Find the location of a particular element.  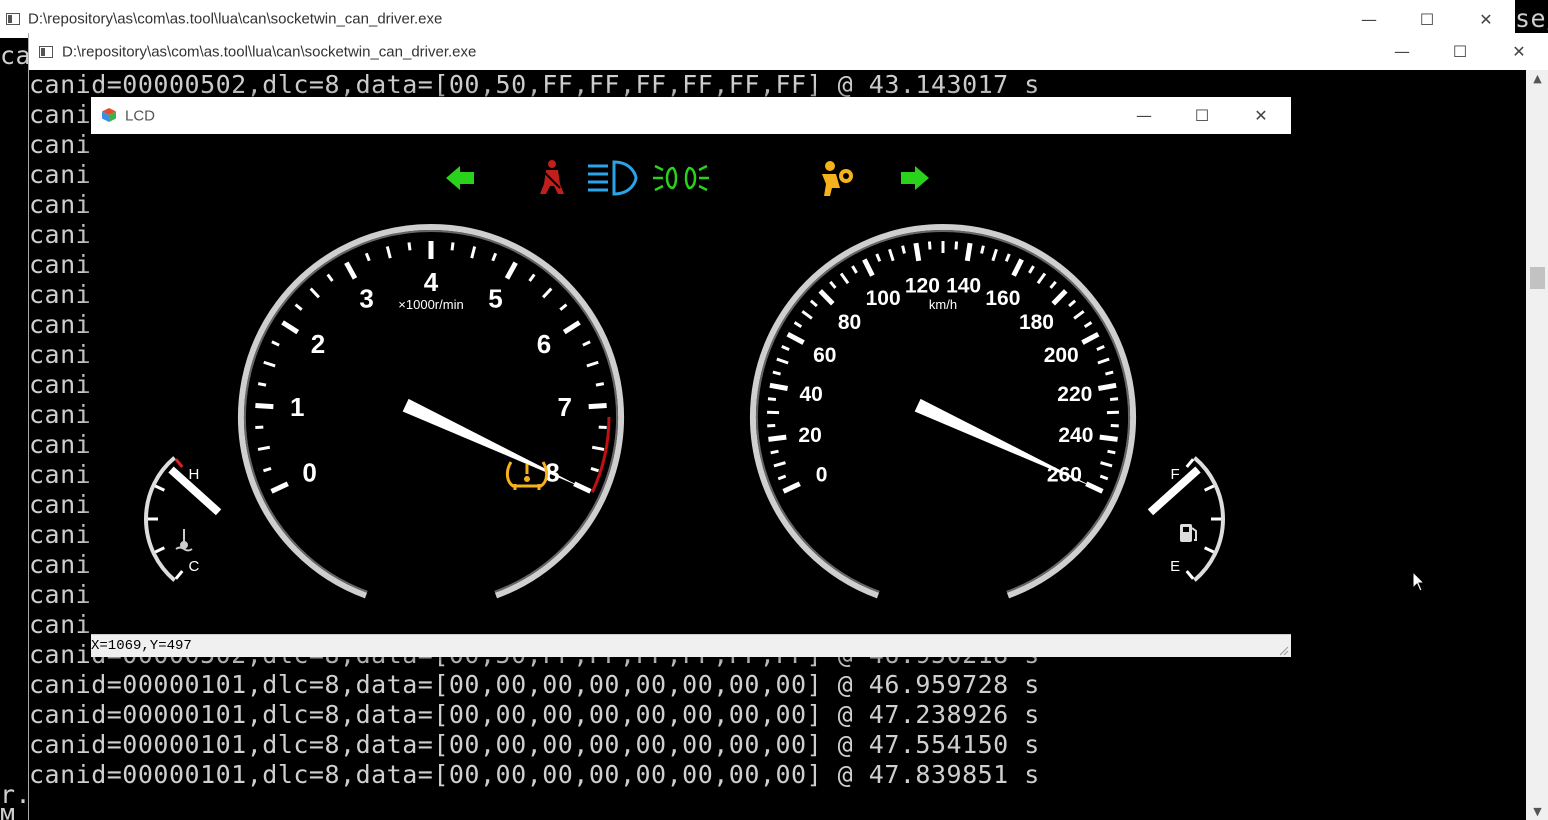

gauge-label: 60 is located at coordinates (824, 355).